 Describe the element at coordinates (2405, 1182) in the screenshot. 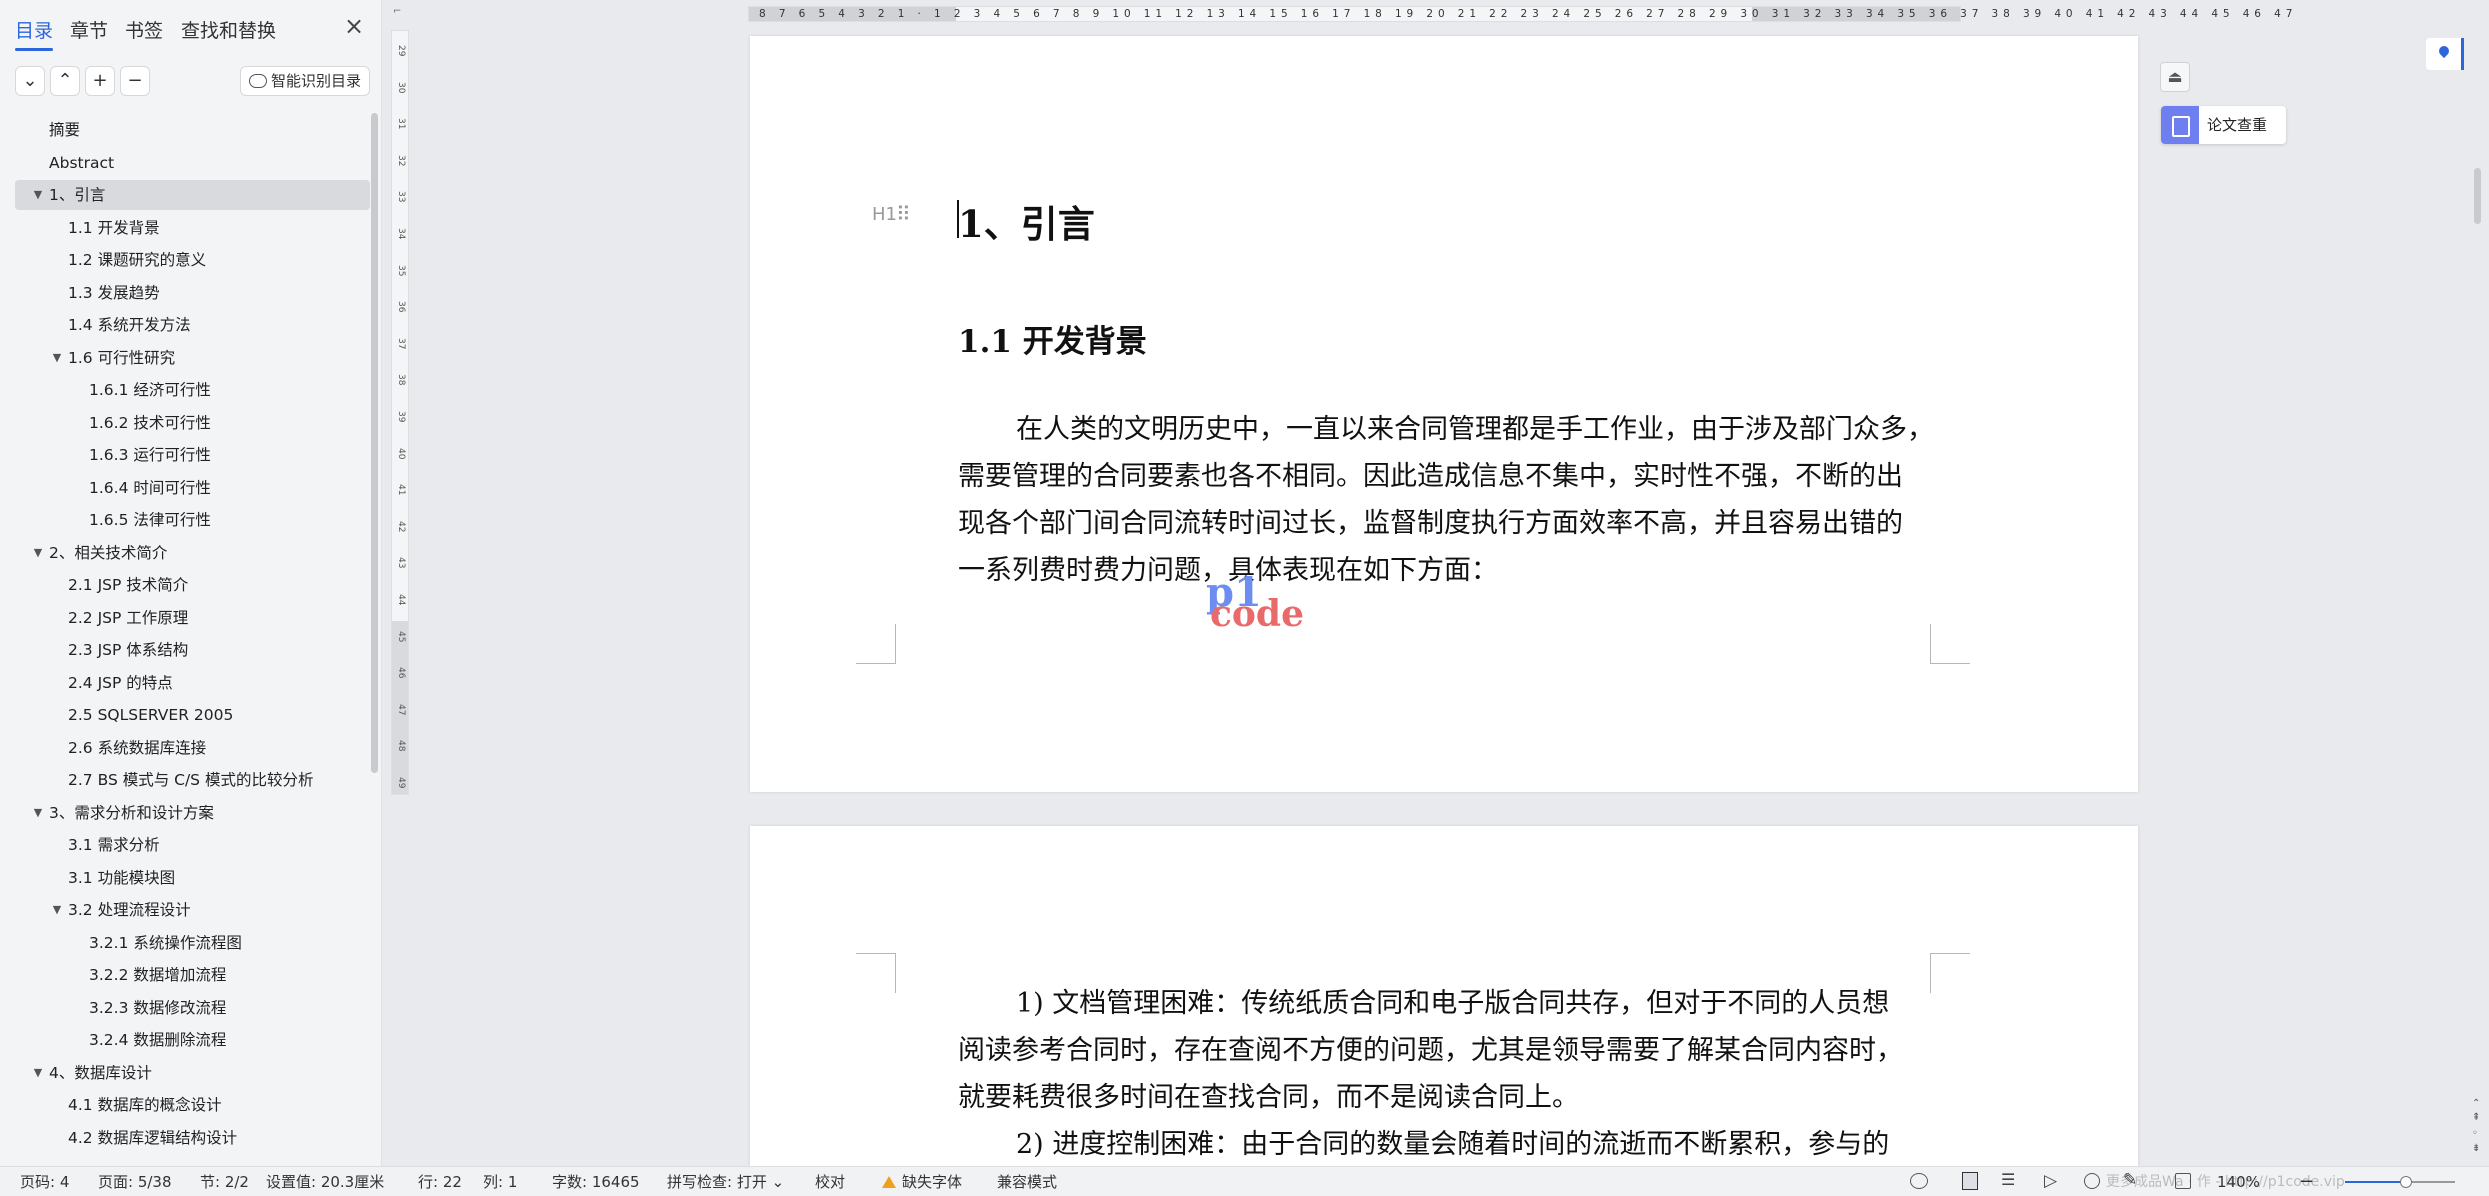

I see `zoom-slider-knob` at that location.